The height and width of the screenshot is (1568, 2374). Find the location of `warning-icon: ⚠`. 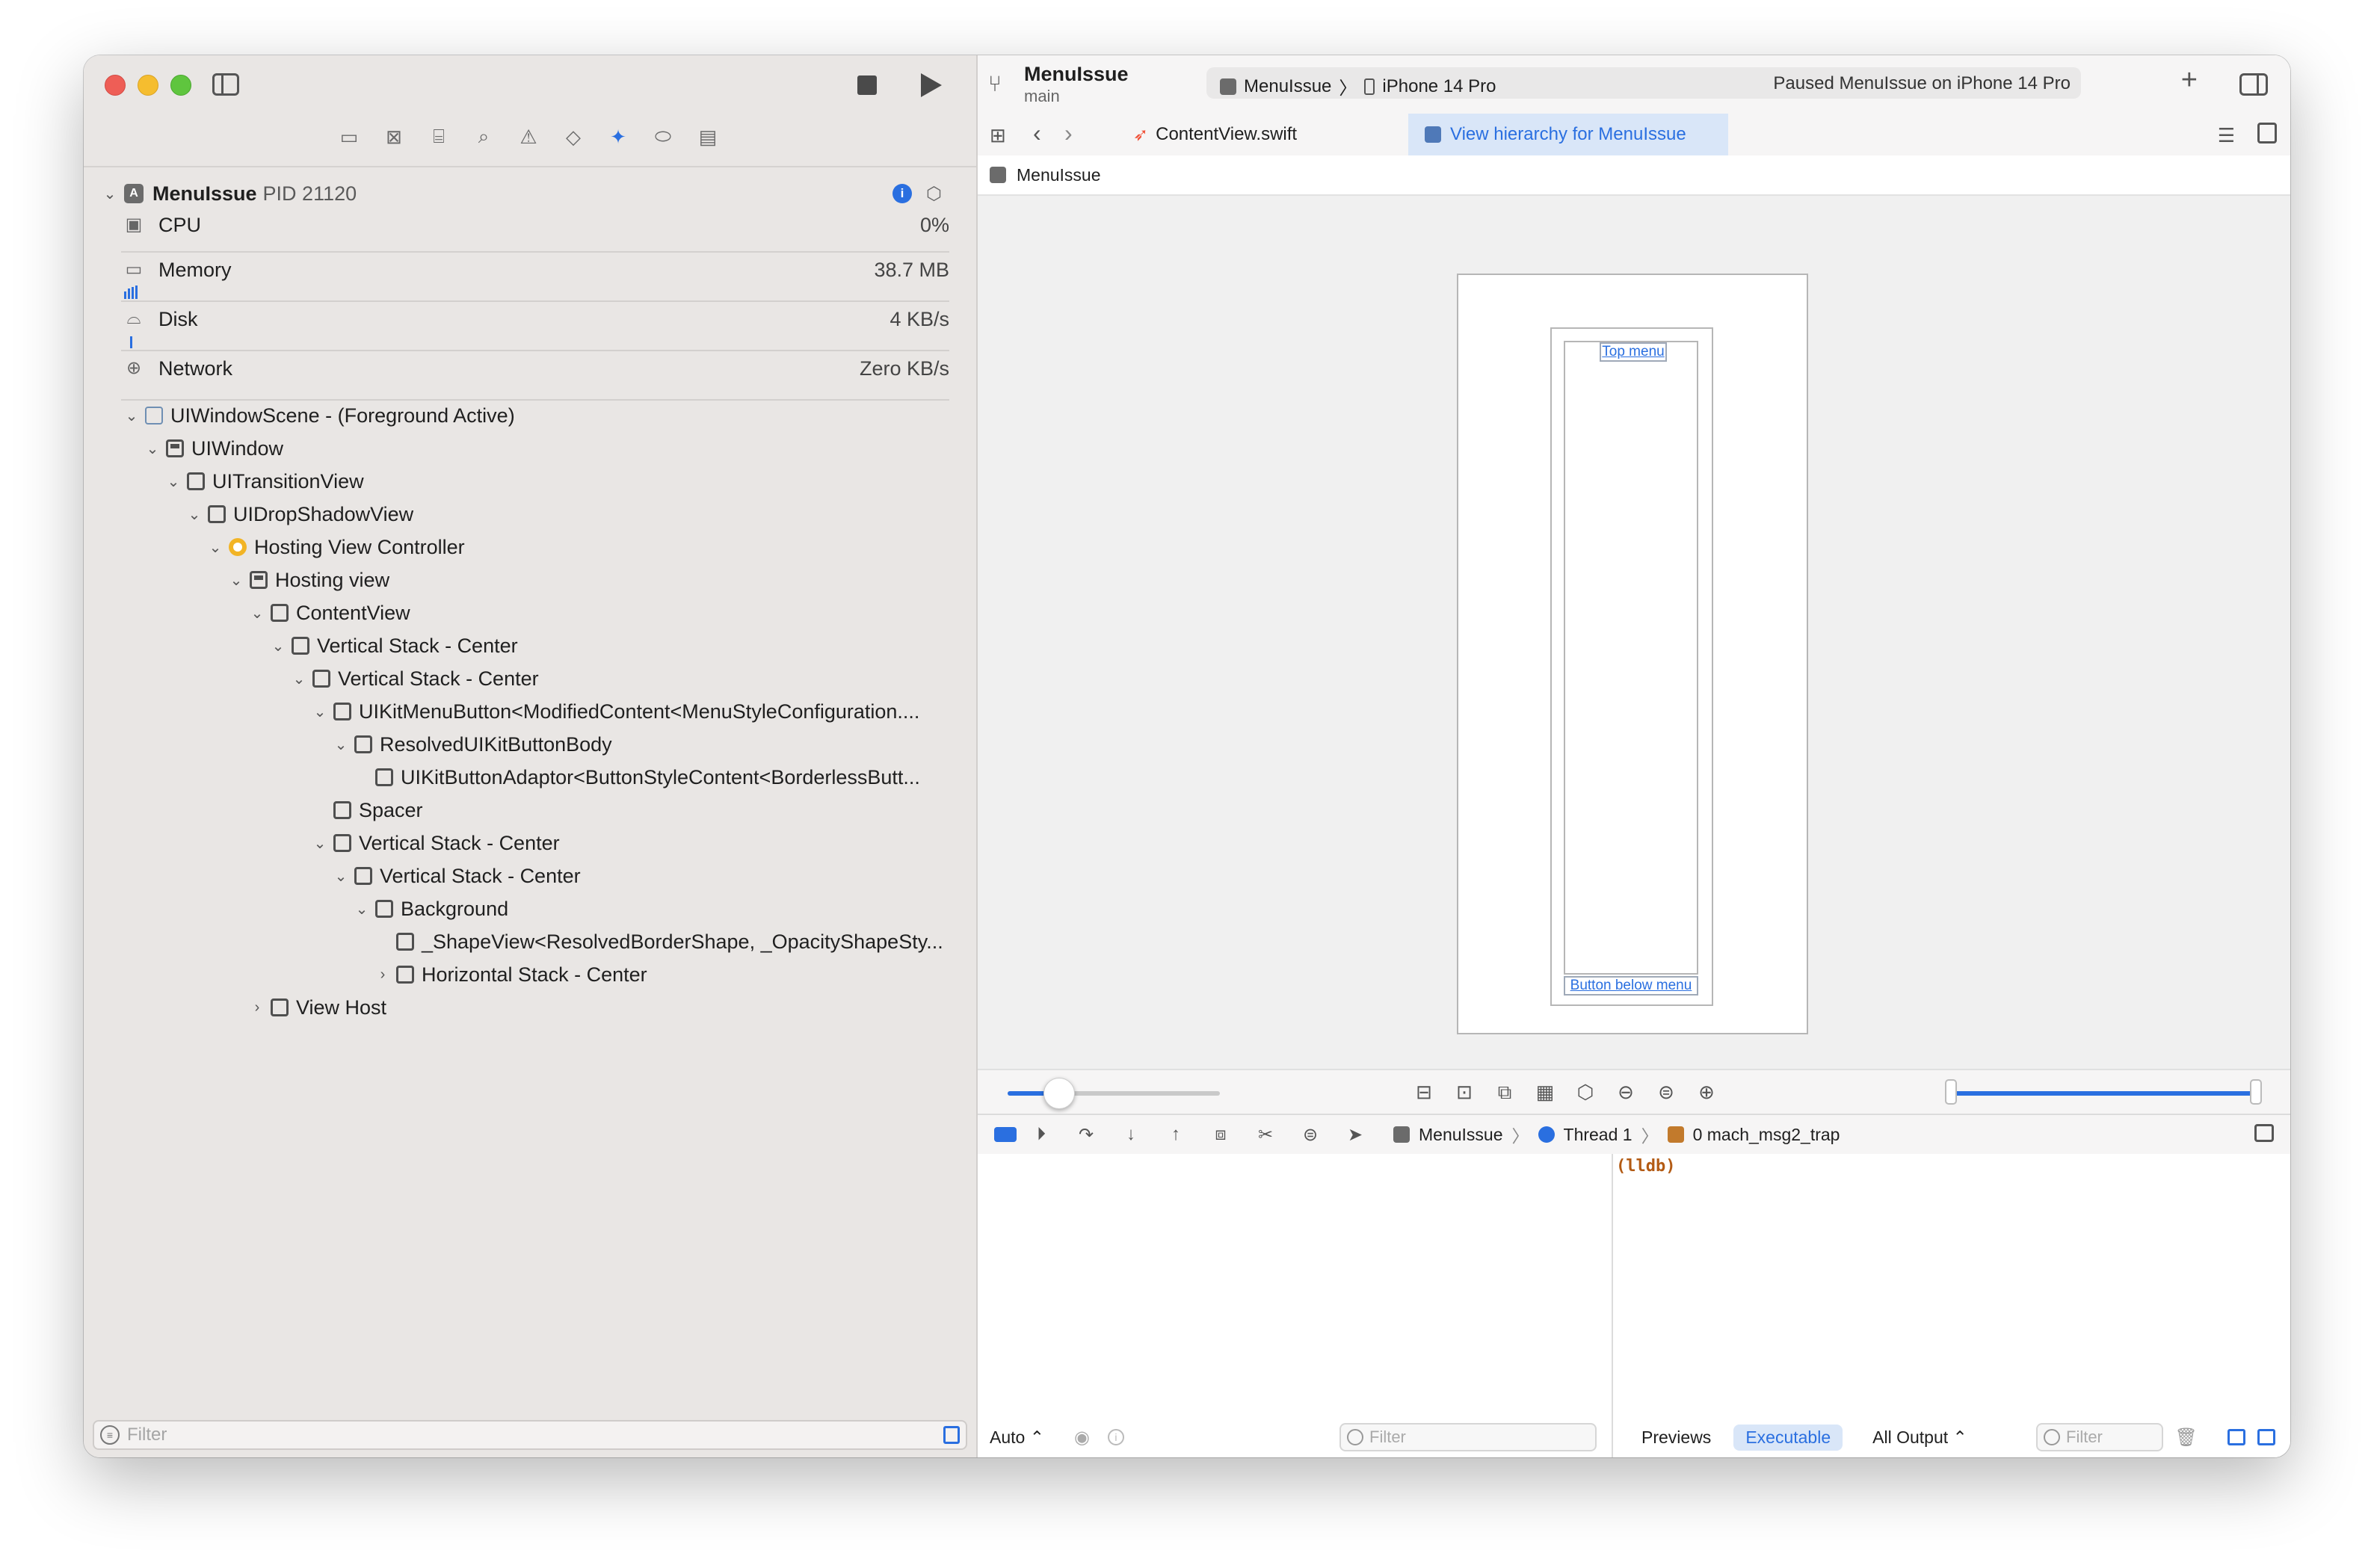

warning-icon: ⚠ is located at coordinates (528, 136).